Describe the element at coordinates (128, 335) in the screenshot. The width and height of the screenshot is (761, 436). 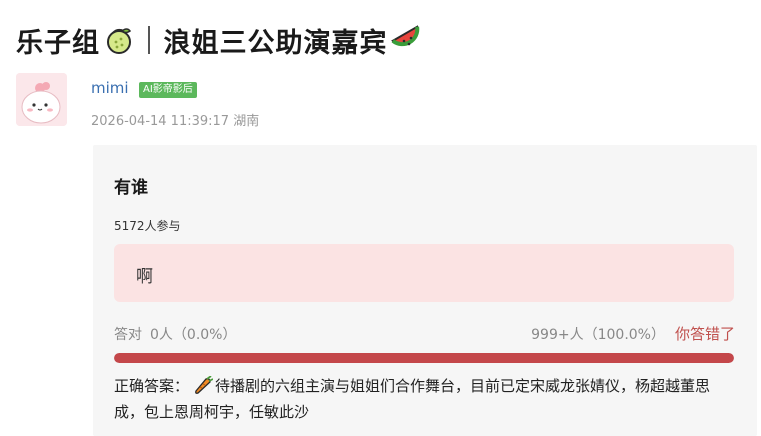
I see `correct-label: 答对` at that location.